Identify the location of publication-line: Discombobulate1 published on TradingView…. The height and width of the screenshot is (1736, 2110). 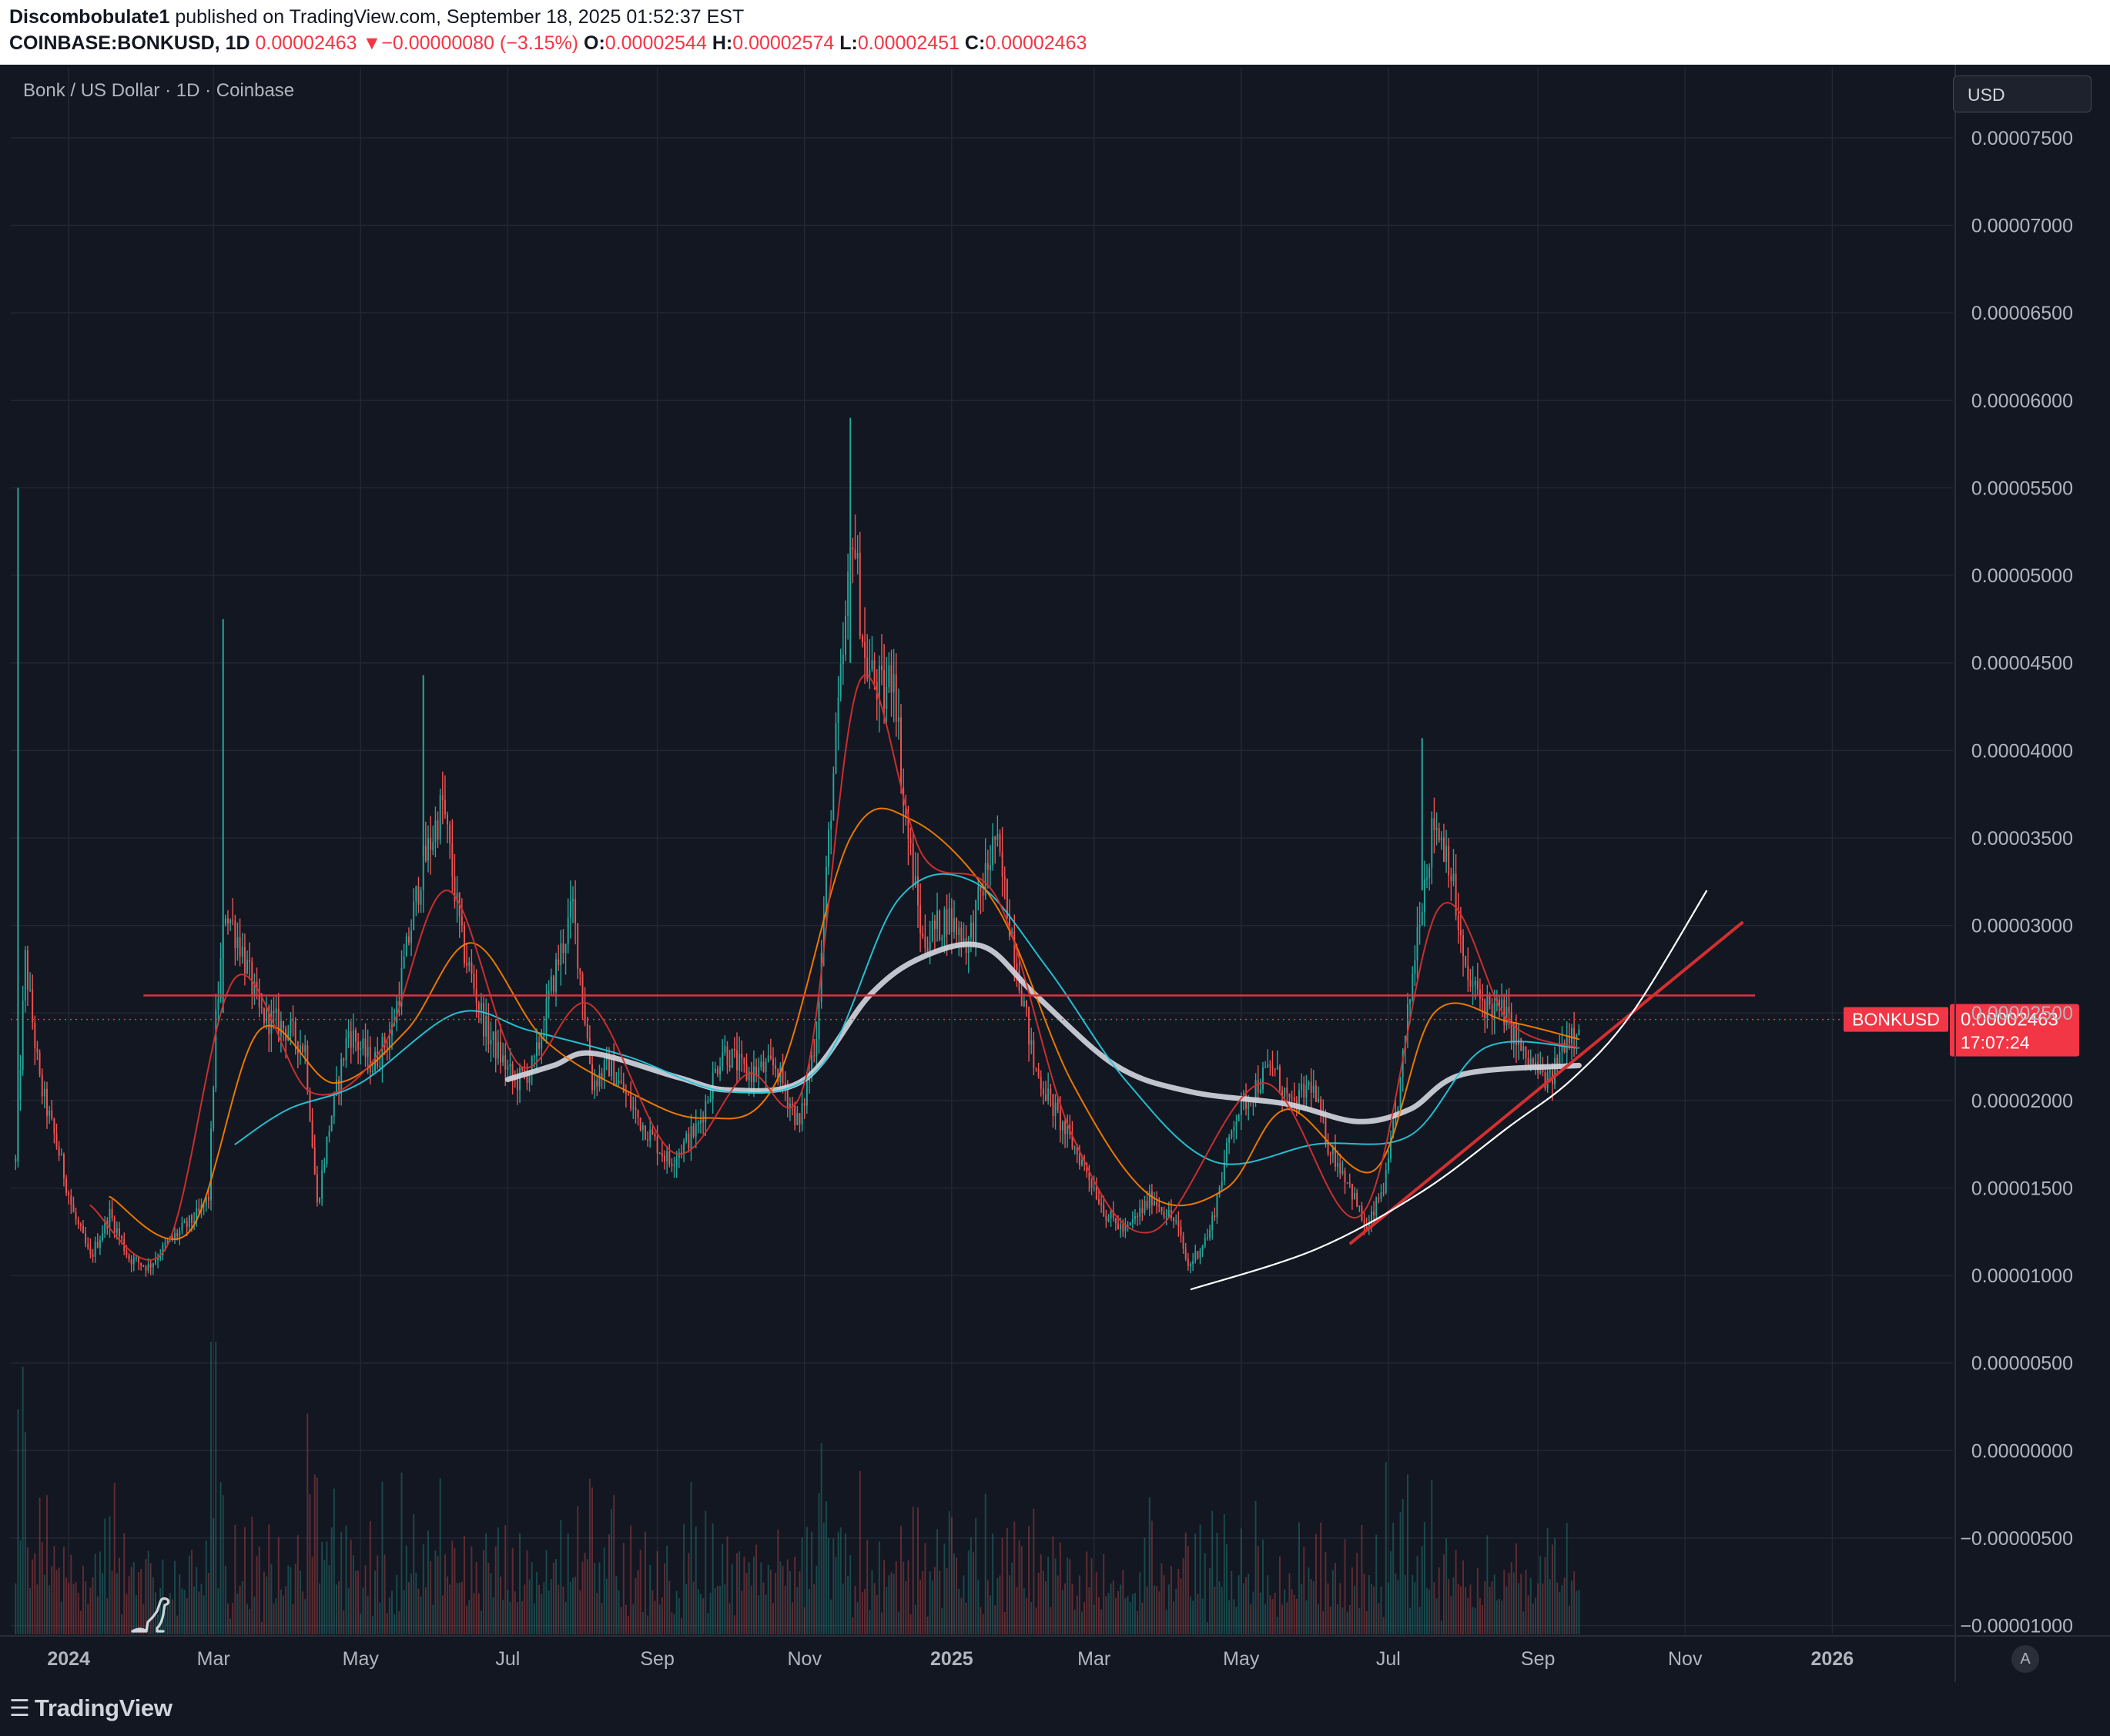
(376, 17).